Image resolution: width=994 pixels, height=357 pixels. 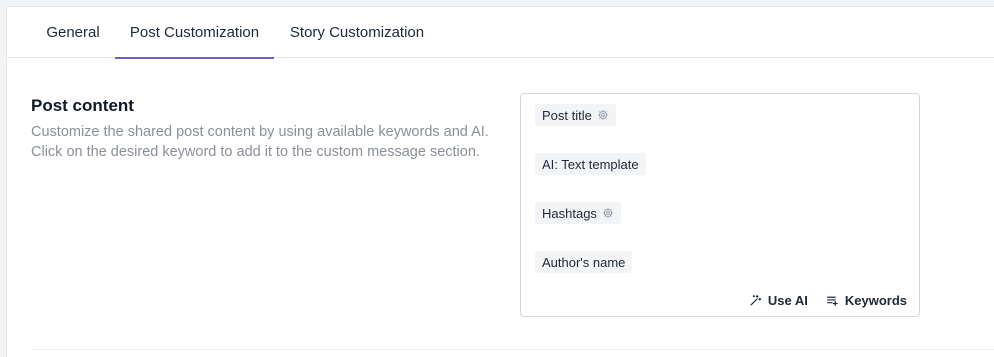 What do you see at coordinates (787, 300) in the screenshot?
I see `use-ai-label: Use AI` at bounding box center [787, 300].